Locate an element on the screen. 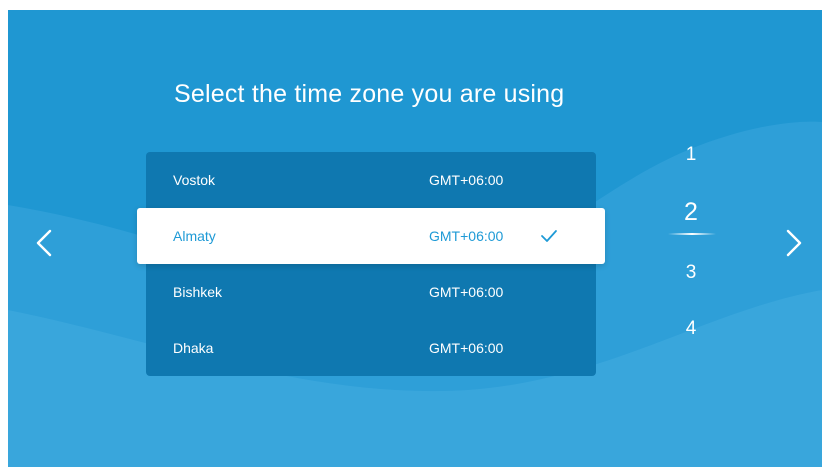 The height and width of the screenshot is (467, 822). current-page-underline is located at coordinates (692, 234).